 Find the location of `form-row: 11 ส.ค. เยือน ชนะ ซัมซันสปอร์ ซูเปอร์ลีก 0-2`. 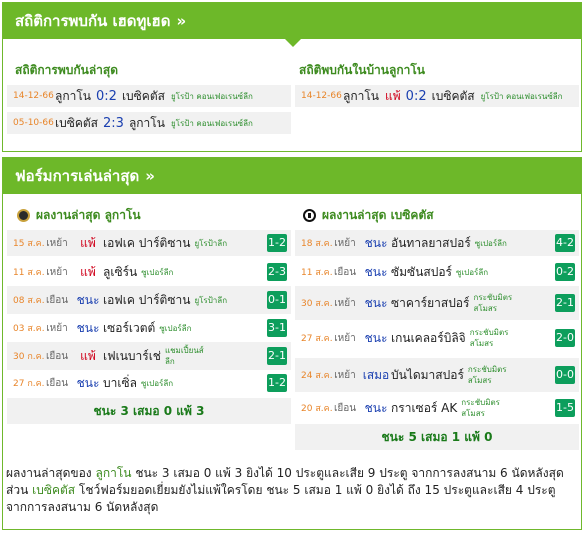

form-row: 11 ส.ค. เยือน ชนะ ซัมซันสปอร์ ซูเปอร์ลีก 0-2 is located at coordinates (437, 272).